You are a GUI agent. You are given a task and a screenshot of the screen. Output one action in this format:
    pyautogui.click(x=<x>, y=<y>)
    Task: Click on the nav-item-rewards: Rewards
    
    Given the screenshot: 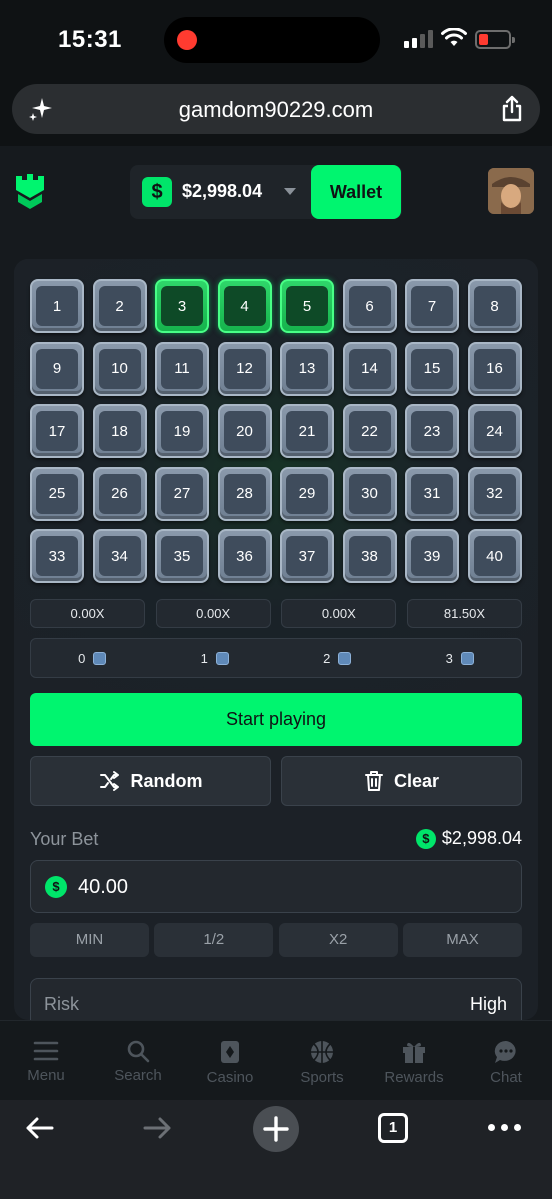 What is the action you would take?
    pyautogui.click(x=414, y=1060)
    